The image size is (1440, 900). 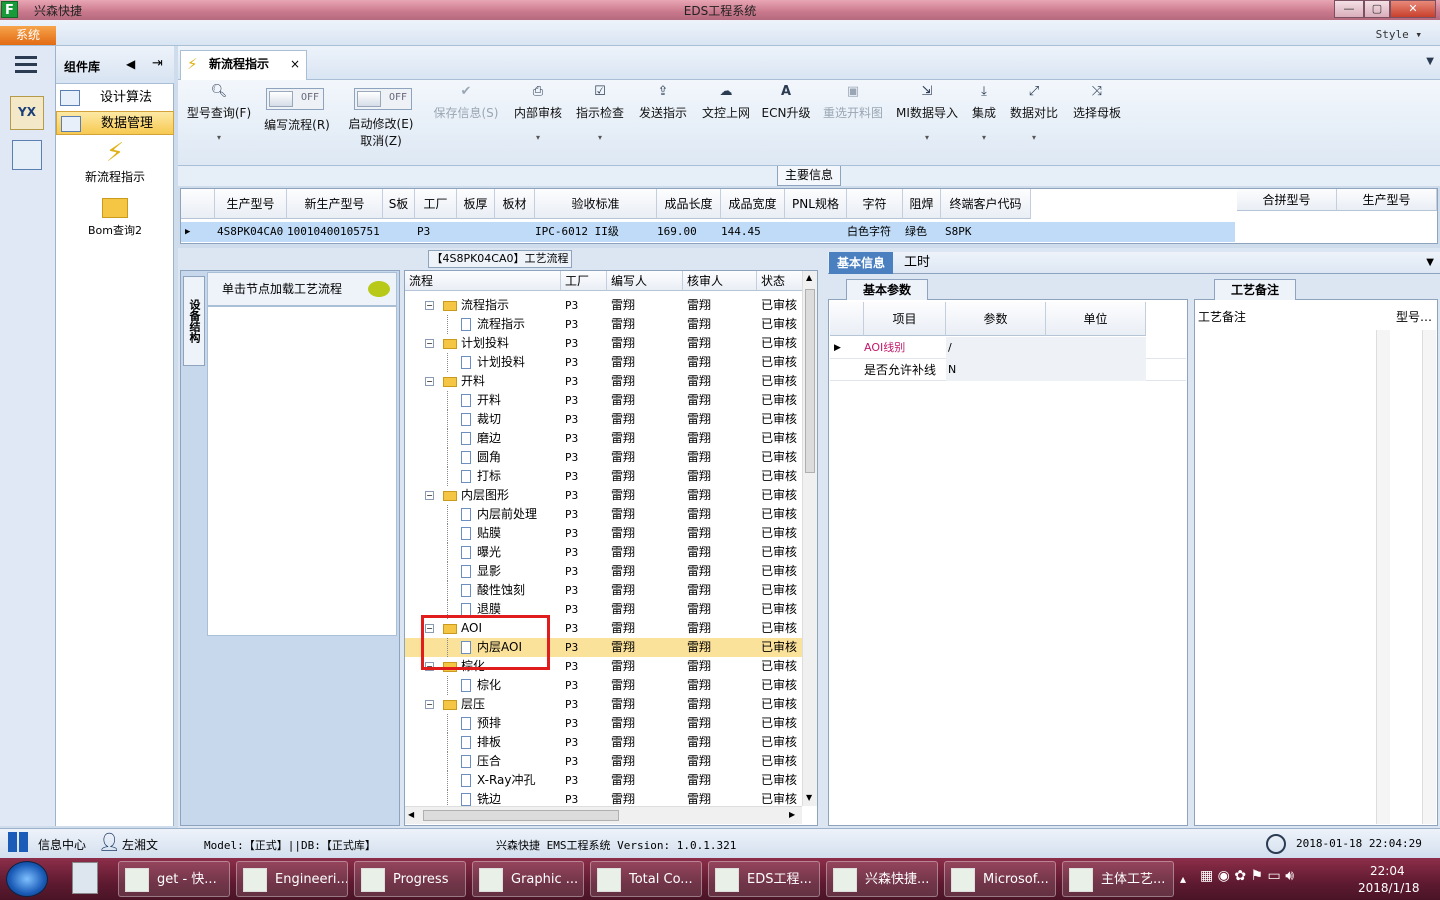 What do you see at coordinates (1387, 200) in the screenshot?
I see `col-header: 生产型号` at bounding box center [1387, 200].